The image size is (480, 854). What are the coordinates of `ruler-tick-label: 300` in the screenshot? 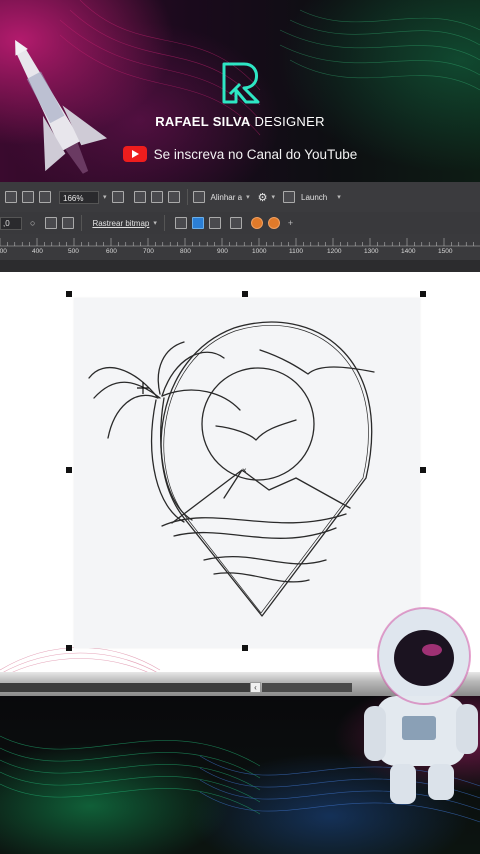 It's located at (3, 251).